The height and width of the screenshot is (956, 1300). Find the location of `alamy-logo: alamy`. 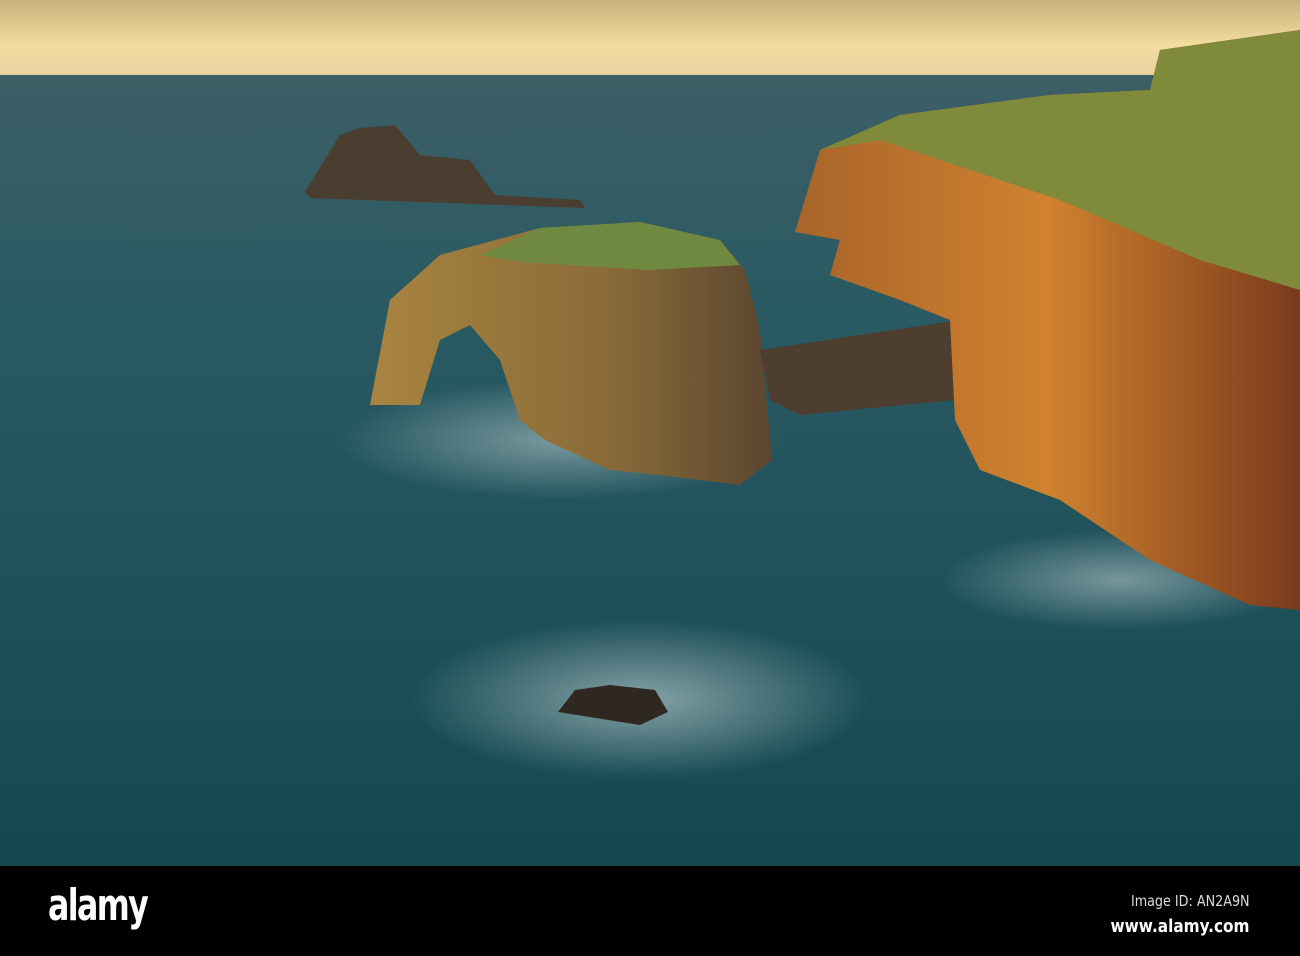

alamy-logo: alamy is located at coordinates (98, 905).